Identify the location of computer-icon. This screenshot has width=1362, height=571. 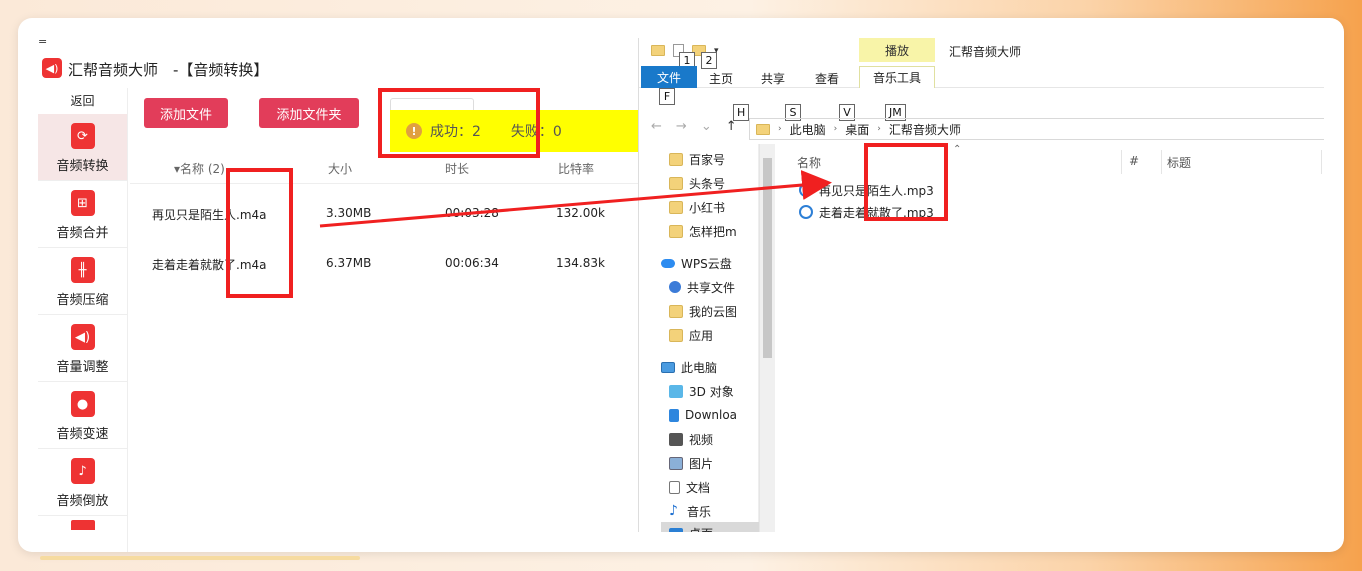
(668, 367).